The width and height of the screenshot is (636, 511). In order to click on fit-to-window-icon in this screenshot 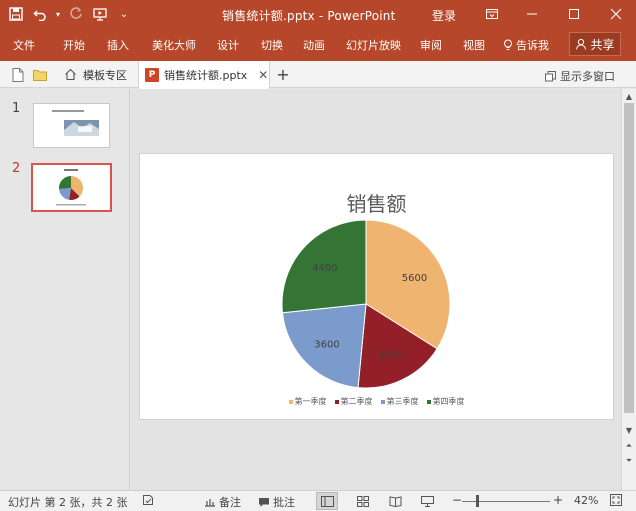, I will do `click(616, 500)`.